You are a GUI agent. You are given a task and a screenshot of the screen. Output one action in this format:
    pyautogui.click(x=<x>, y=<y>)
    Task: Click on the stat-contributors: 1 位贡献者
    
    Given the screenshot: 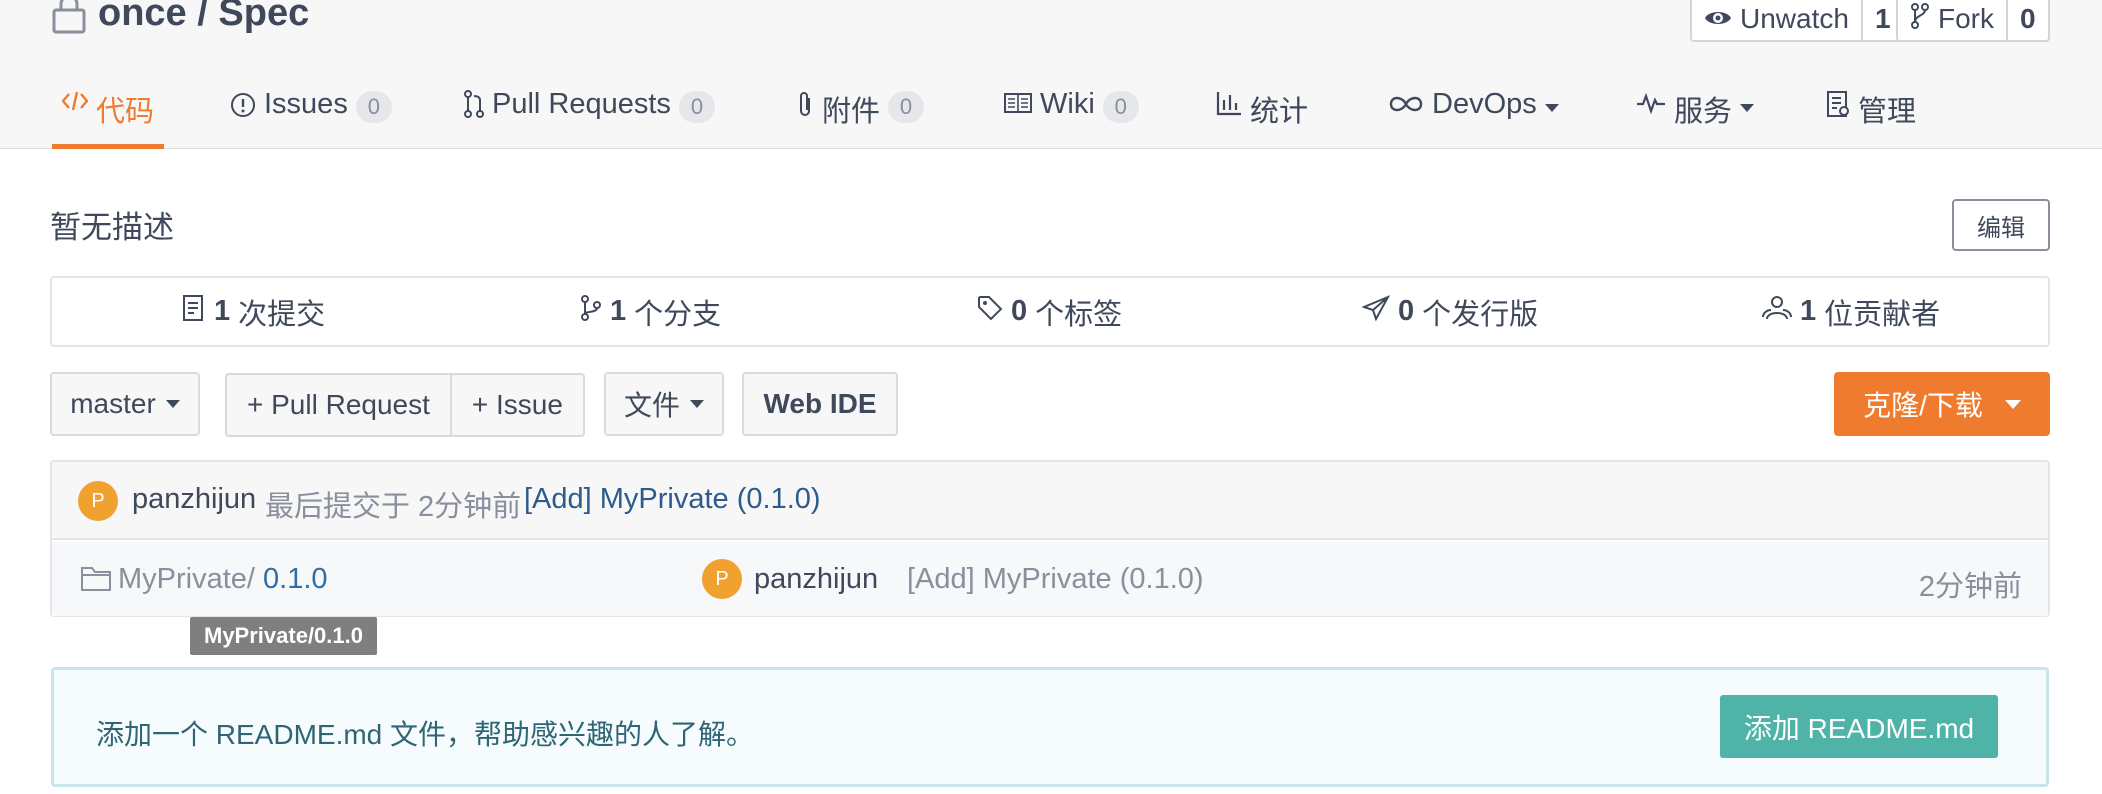 What is the action you would take?
    pyautogui.click(x=1851, y=311)
    